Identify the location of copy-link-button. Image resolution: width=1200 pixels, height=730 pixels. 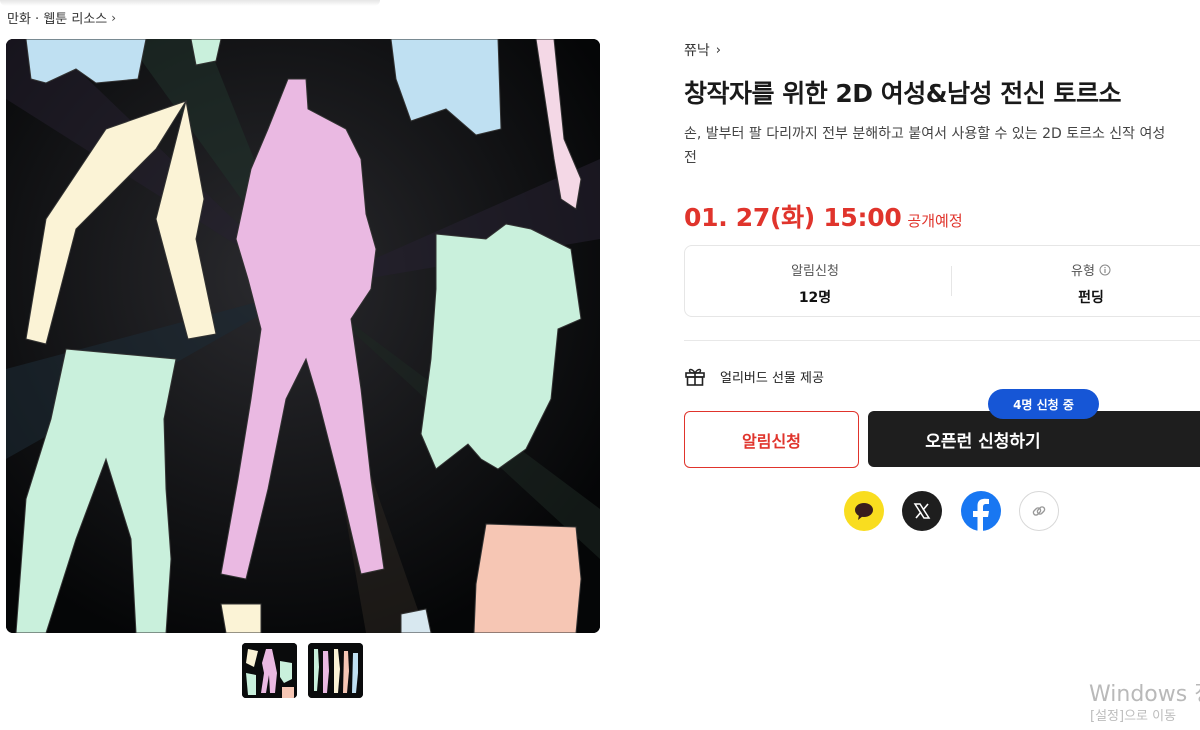
(1039, 511).